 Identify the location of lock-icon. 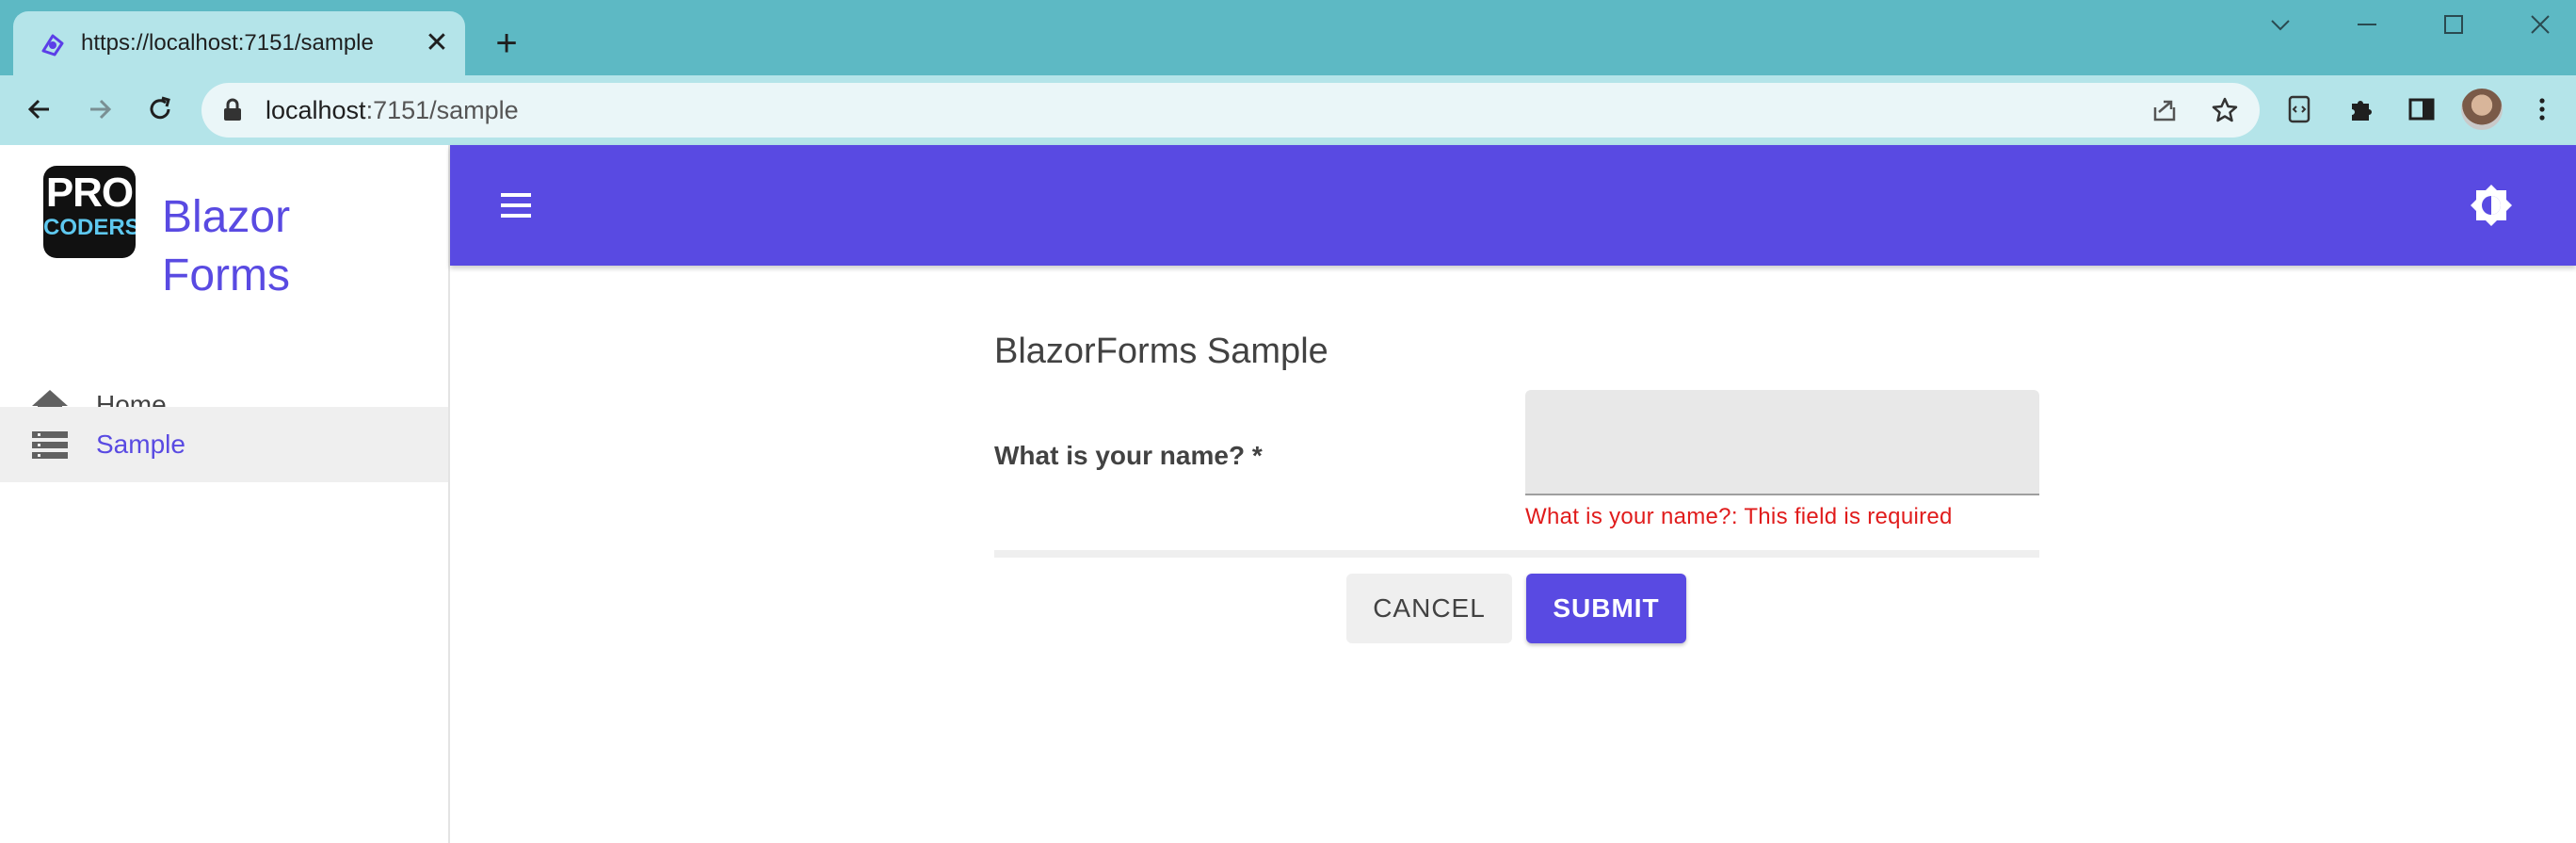
(232, 110).